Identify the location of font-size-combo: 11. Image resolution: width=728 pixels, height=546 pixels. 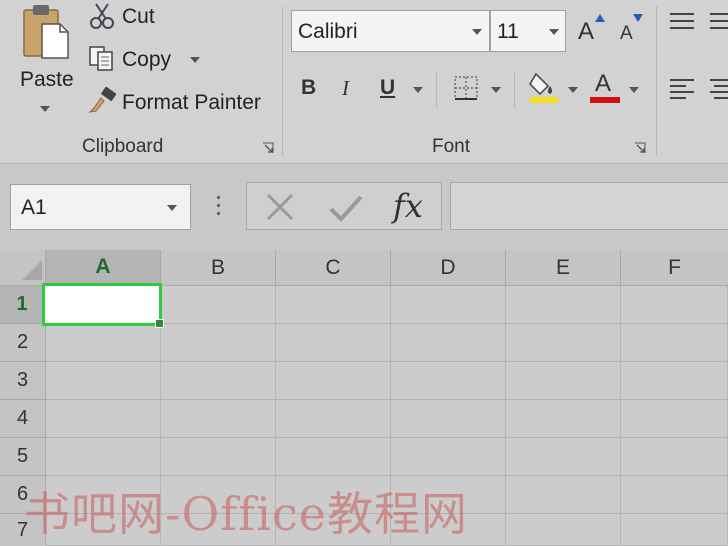
(528, 31).